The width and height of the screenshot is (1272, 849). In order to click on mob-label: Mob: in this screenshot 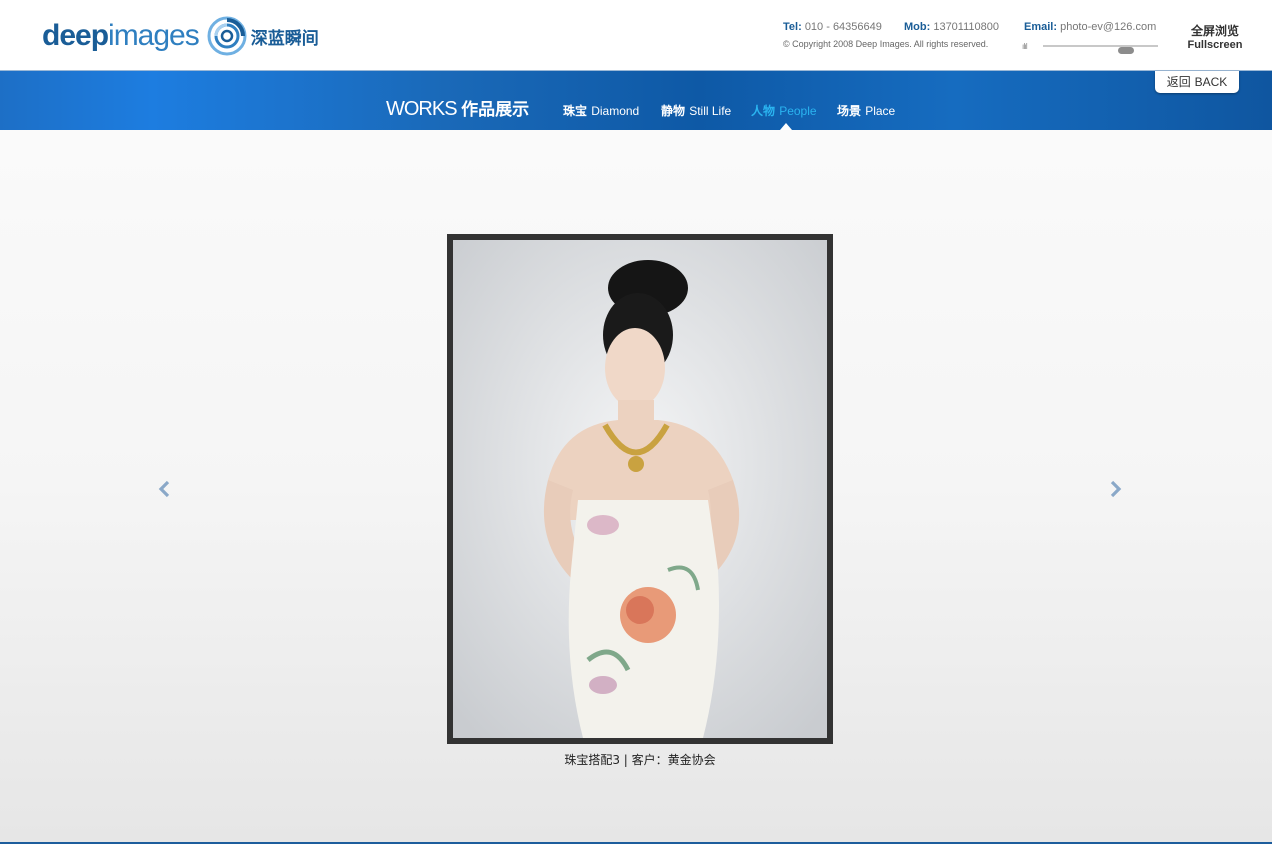, I will do `click(917, 27)`.